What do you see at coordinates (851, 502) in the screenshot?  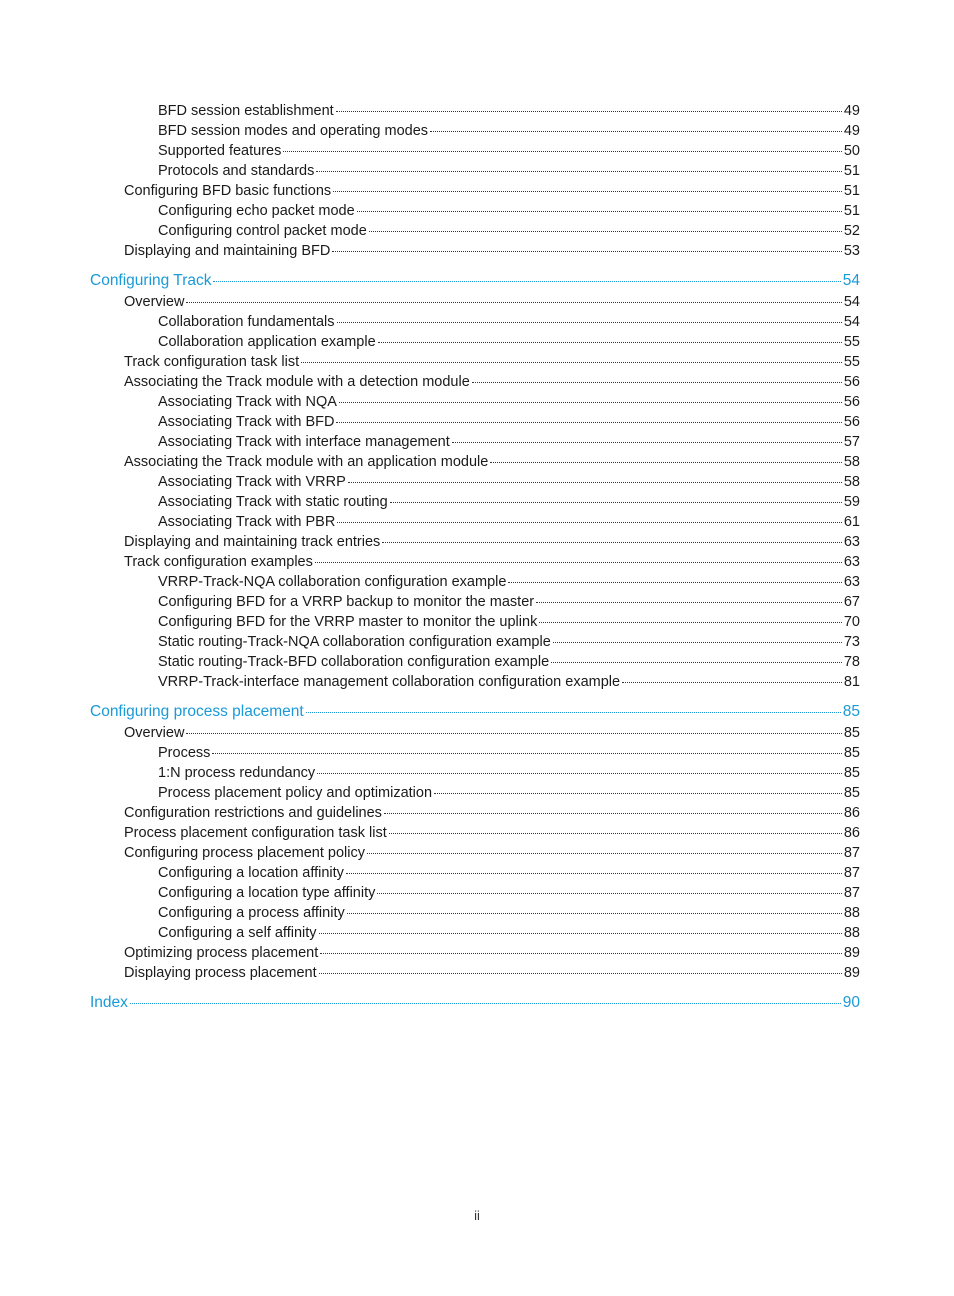 I see `toc-page-number: 59` at bounding box center [851, 502].